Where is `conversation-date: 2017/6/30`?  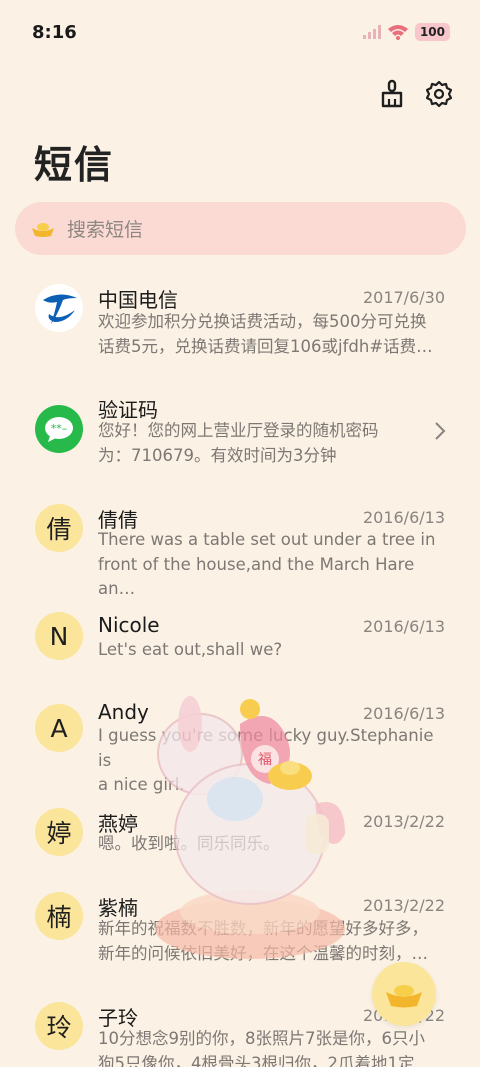 conversation-date: 2017/6/30 is located at coordinates (403, 297).